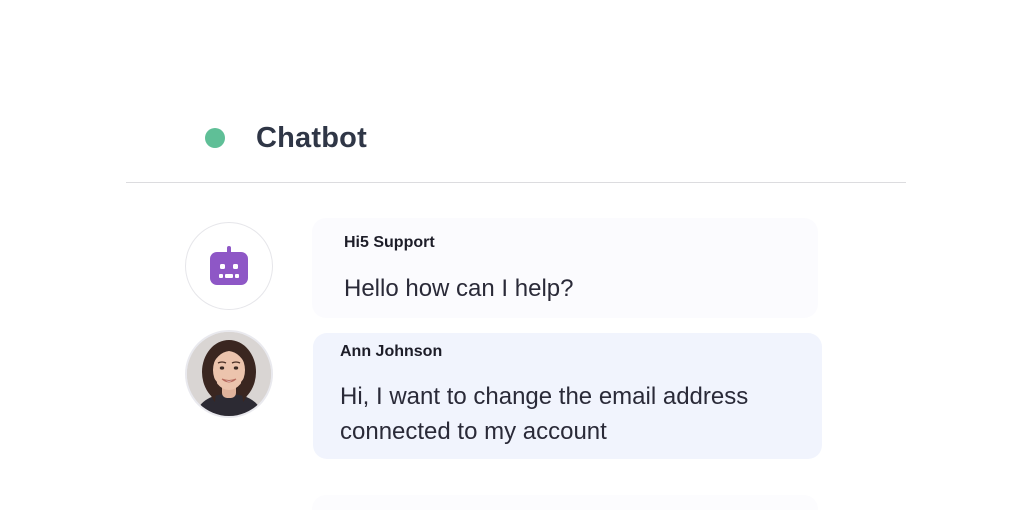 The image size is (1025, 510). Describe the element at coordinates (215, 138) in the screenshot. I see `online-status-dot-icon` at that location.